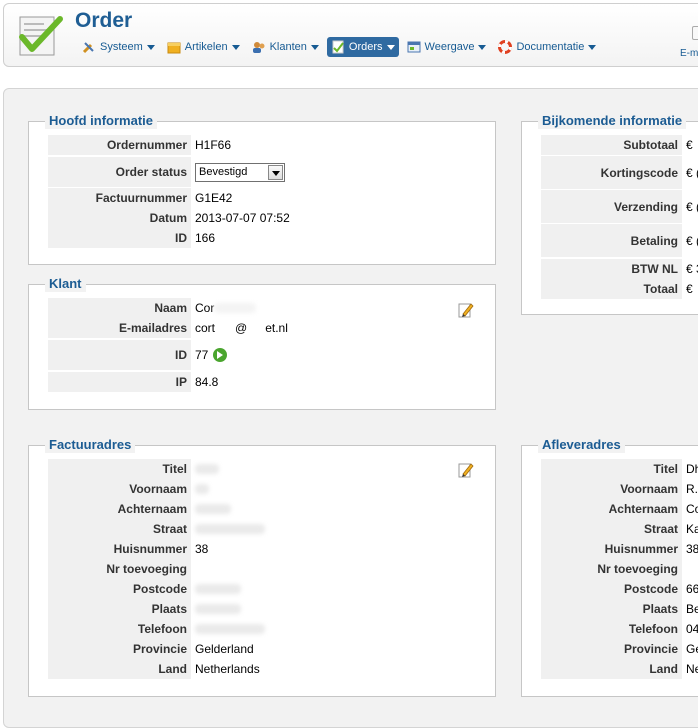 The height and width of the screenshot is (728, 698). What do you see at coordinates (119, 609) in the screenshot?
I see `label-plaats: Plaats` at bounding box center [119, 609].